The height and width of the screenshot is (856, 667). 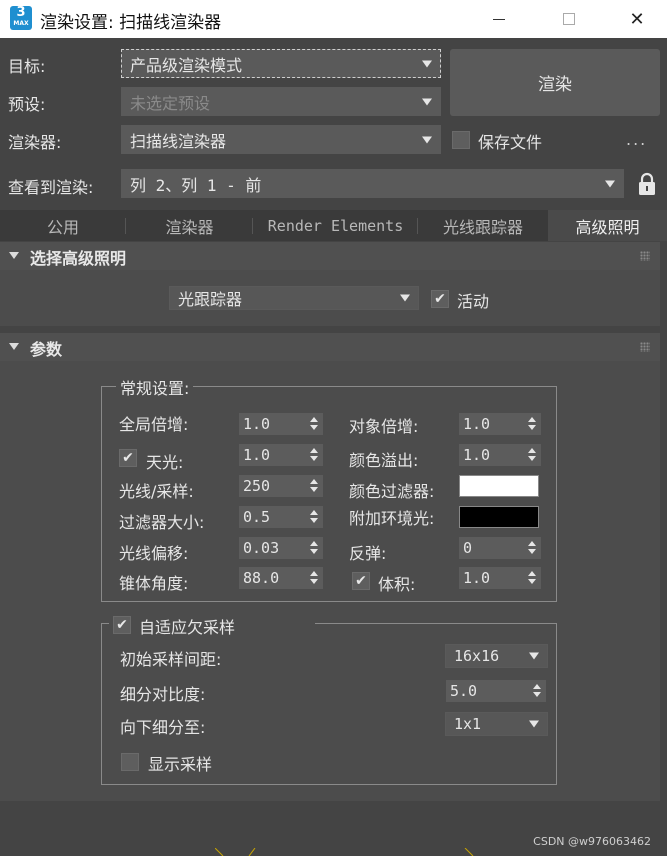 What do you see at coordinates (281, 517) in the screenshot?
I see `filter-size-spinner: 0.5` at bounding box center [281, 517].